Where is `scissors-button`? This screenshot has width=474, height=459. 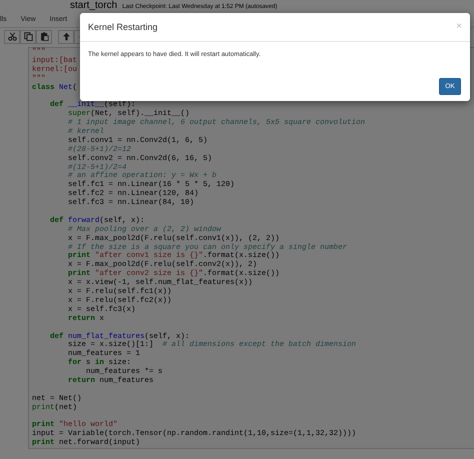 scissors-button is located at coordinates (12, 37).